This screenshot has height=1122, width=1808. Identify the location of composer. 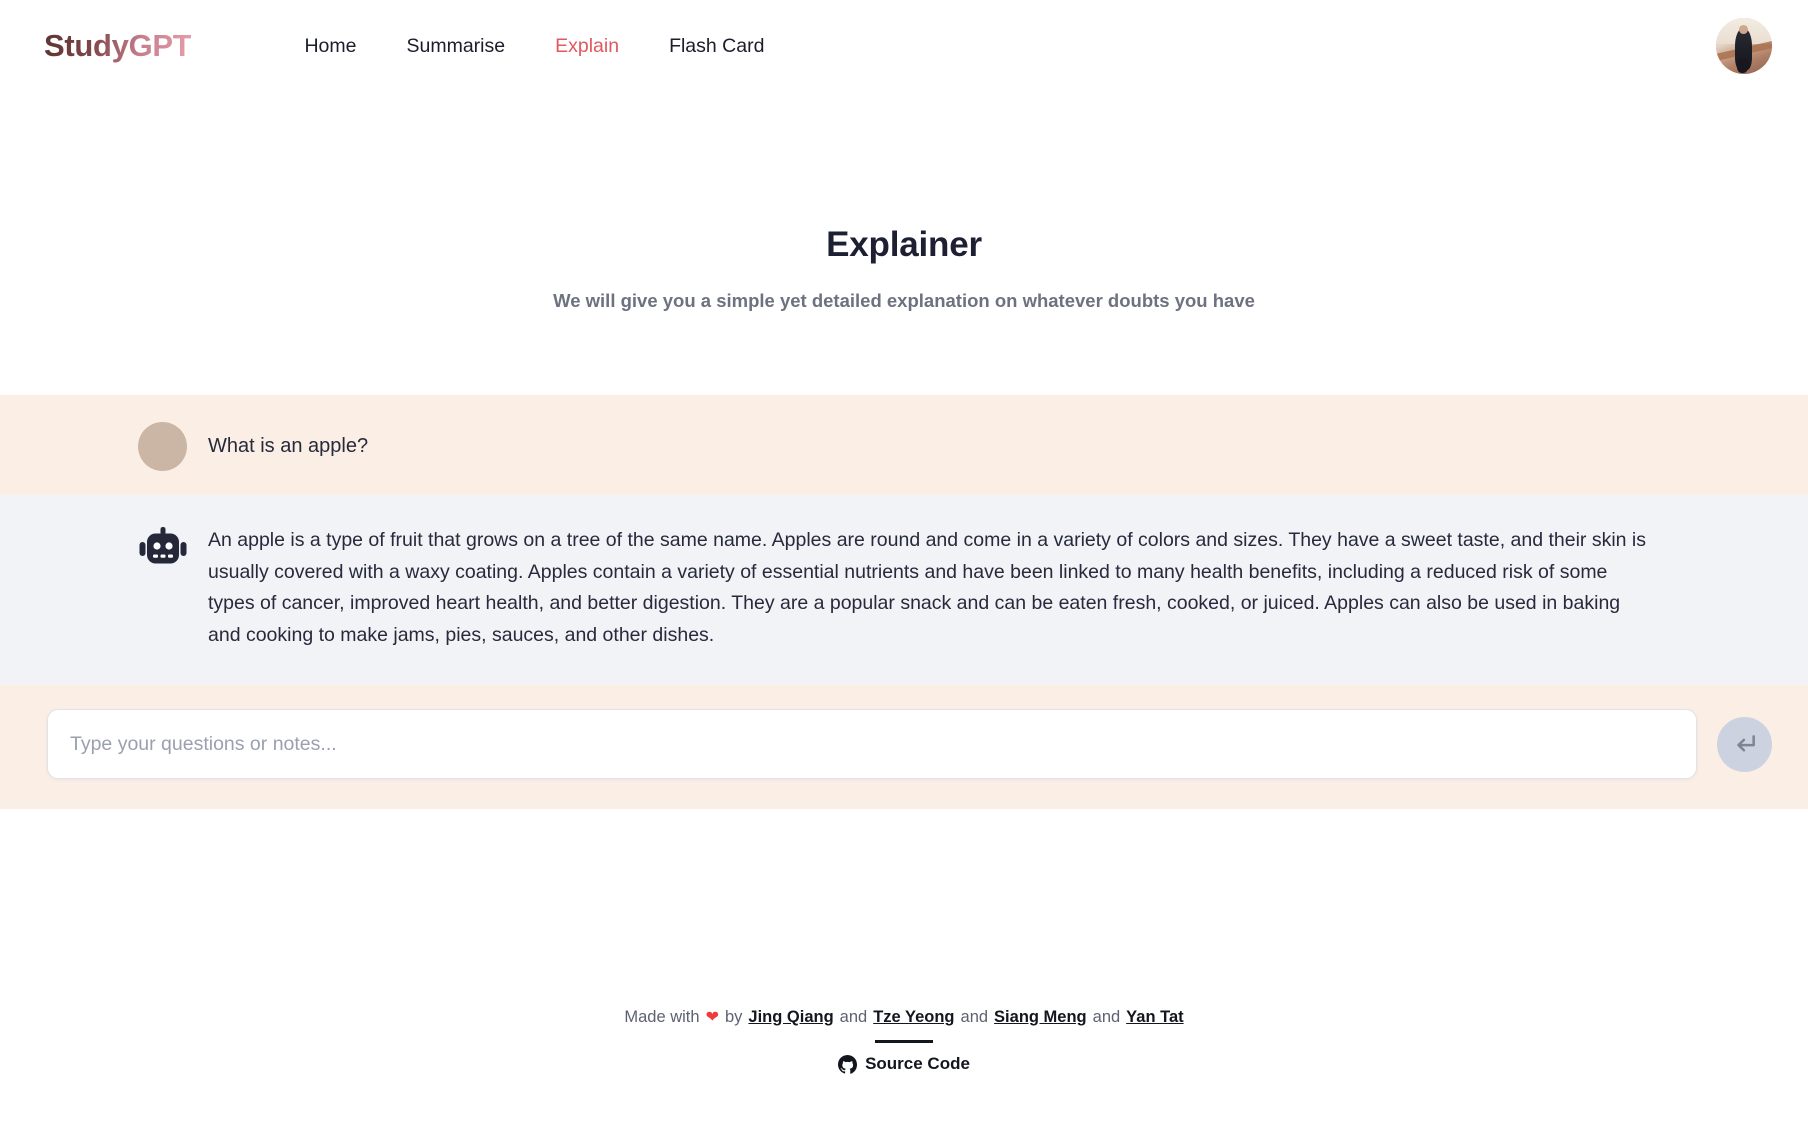
(904, 747).